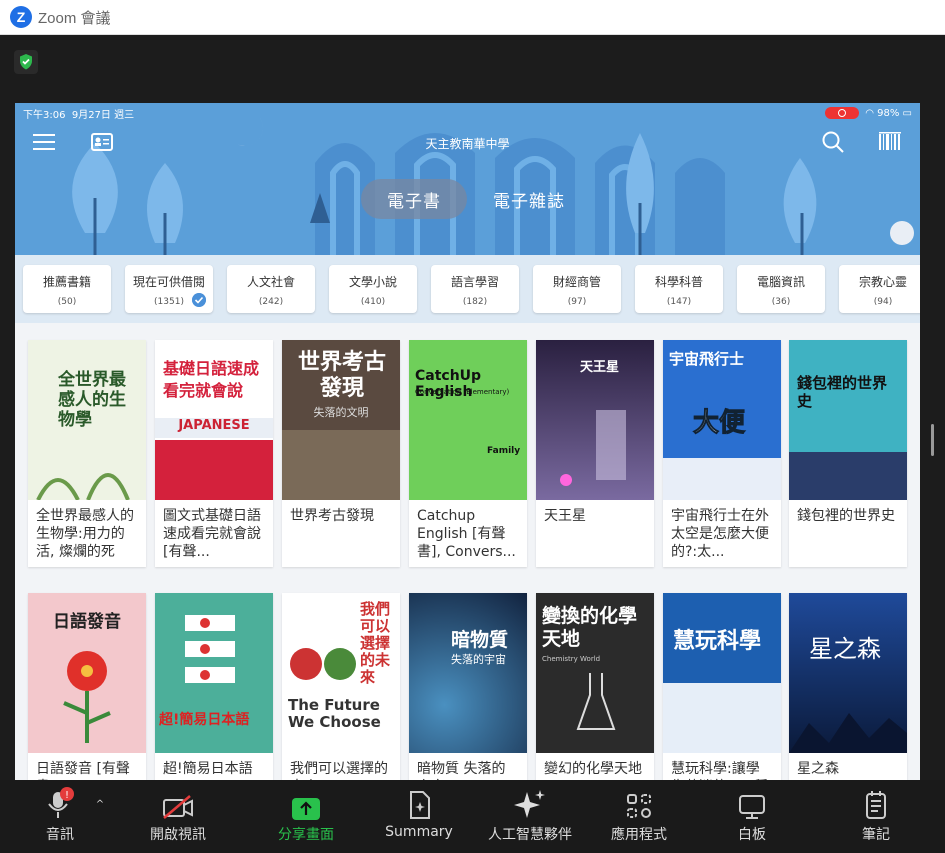 This screenshot has height=853, width=945. I want to click on status-date: 9月27日 週三, so click(103, 115).